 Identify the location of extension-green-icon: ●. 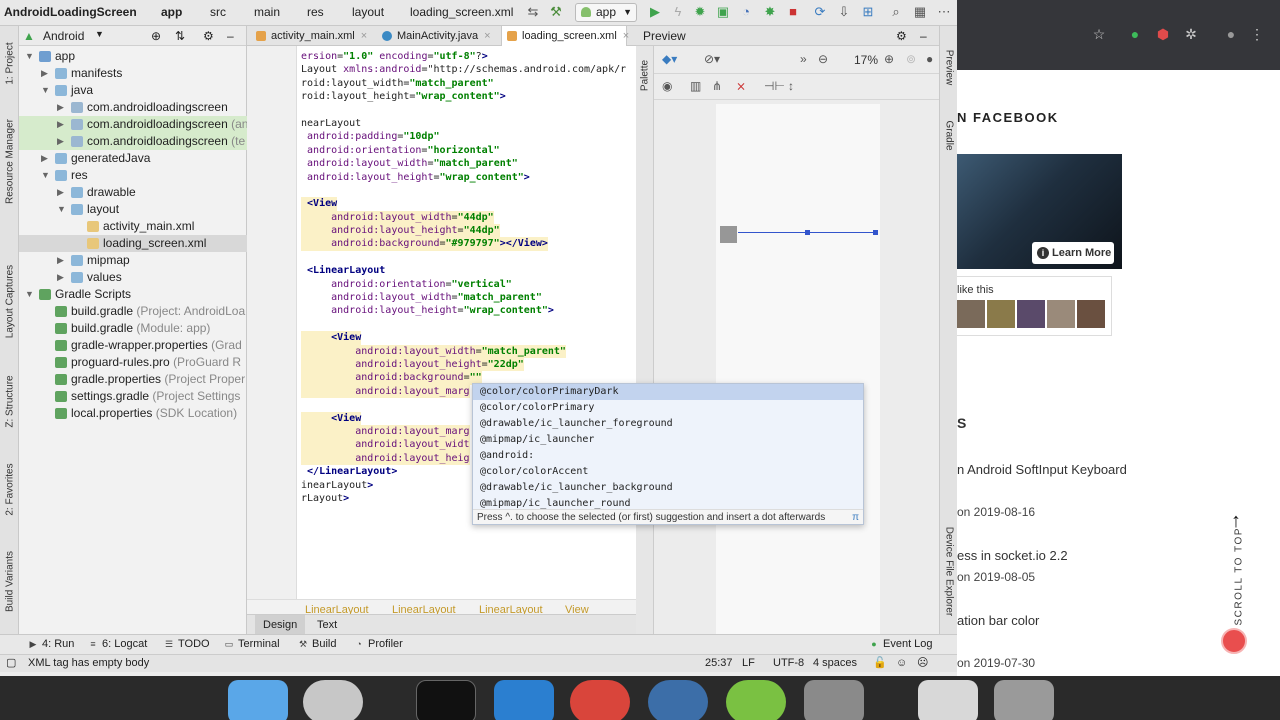
(1135, 34).